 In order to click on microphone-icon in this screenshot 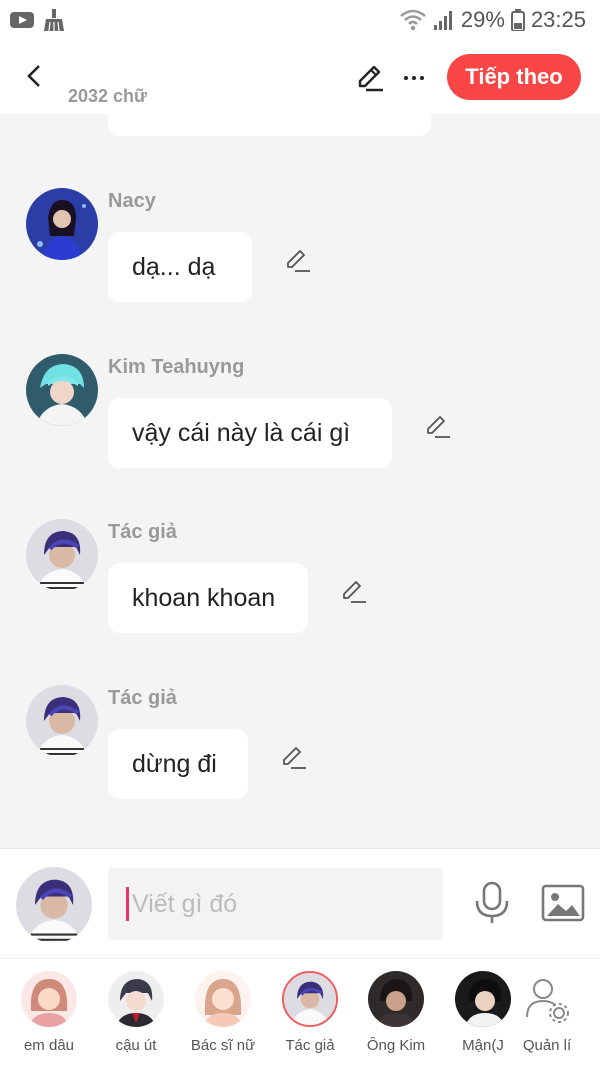, I will do `click(492, 903)`.